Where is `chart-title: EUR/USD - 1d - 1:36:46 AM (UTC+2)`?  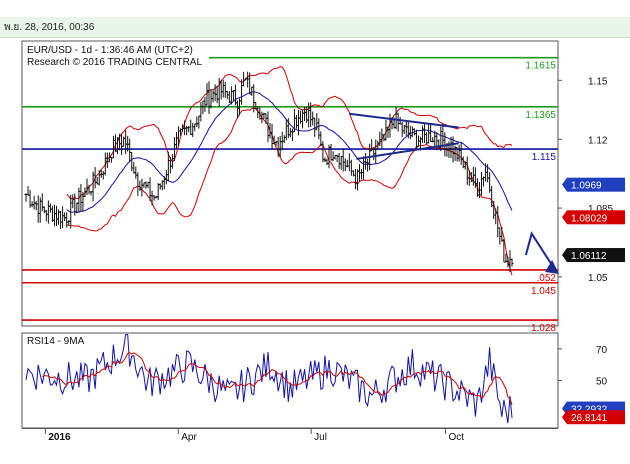
chart-title: EUR/USD - 1d - 1:36:46 AM (UTC+2) is located at coordinates (110, 50).